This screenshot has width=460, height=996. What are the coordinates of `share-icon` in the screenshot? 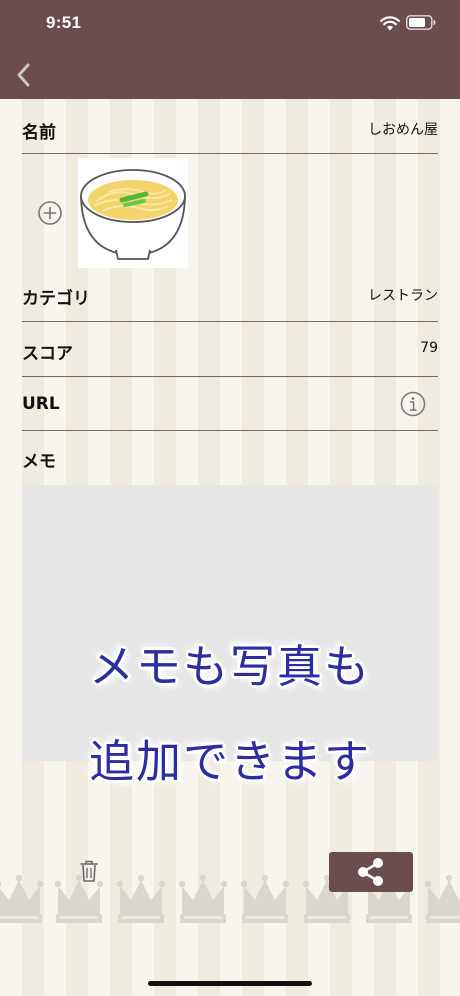 It's located at (370, 872).